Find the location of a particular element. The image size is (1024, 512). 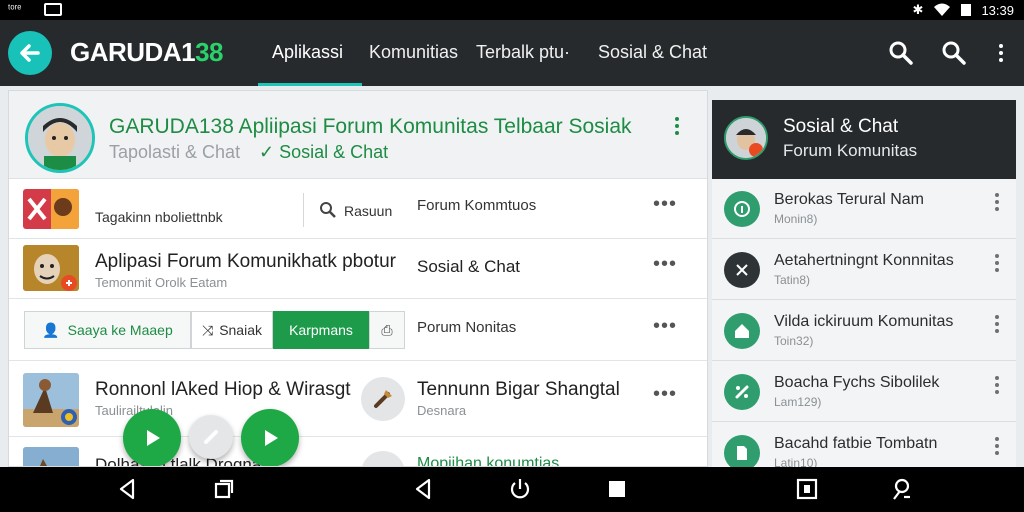

active-tab-indicator is located at coordinates (310, 84).